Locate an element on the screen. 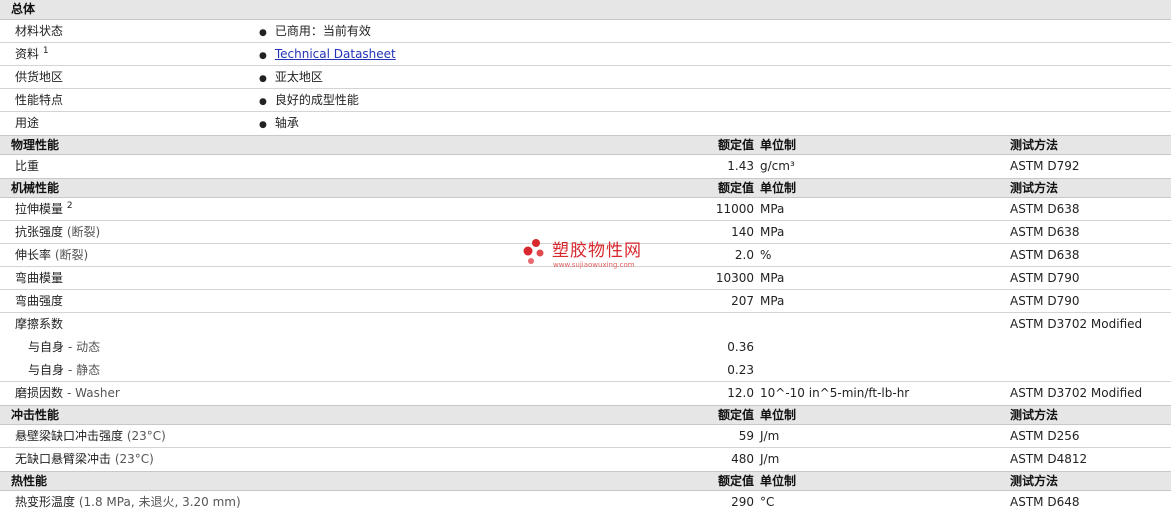 Image resolution: width=1171 pixels, height=514 pixels. section-title: 总体 is located at coordinates (23, 9).